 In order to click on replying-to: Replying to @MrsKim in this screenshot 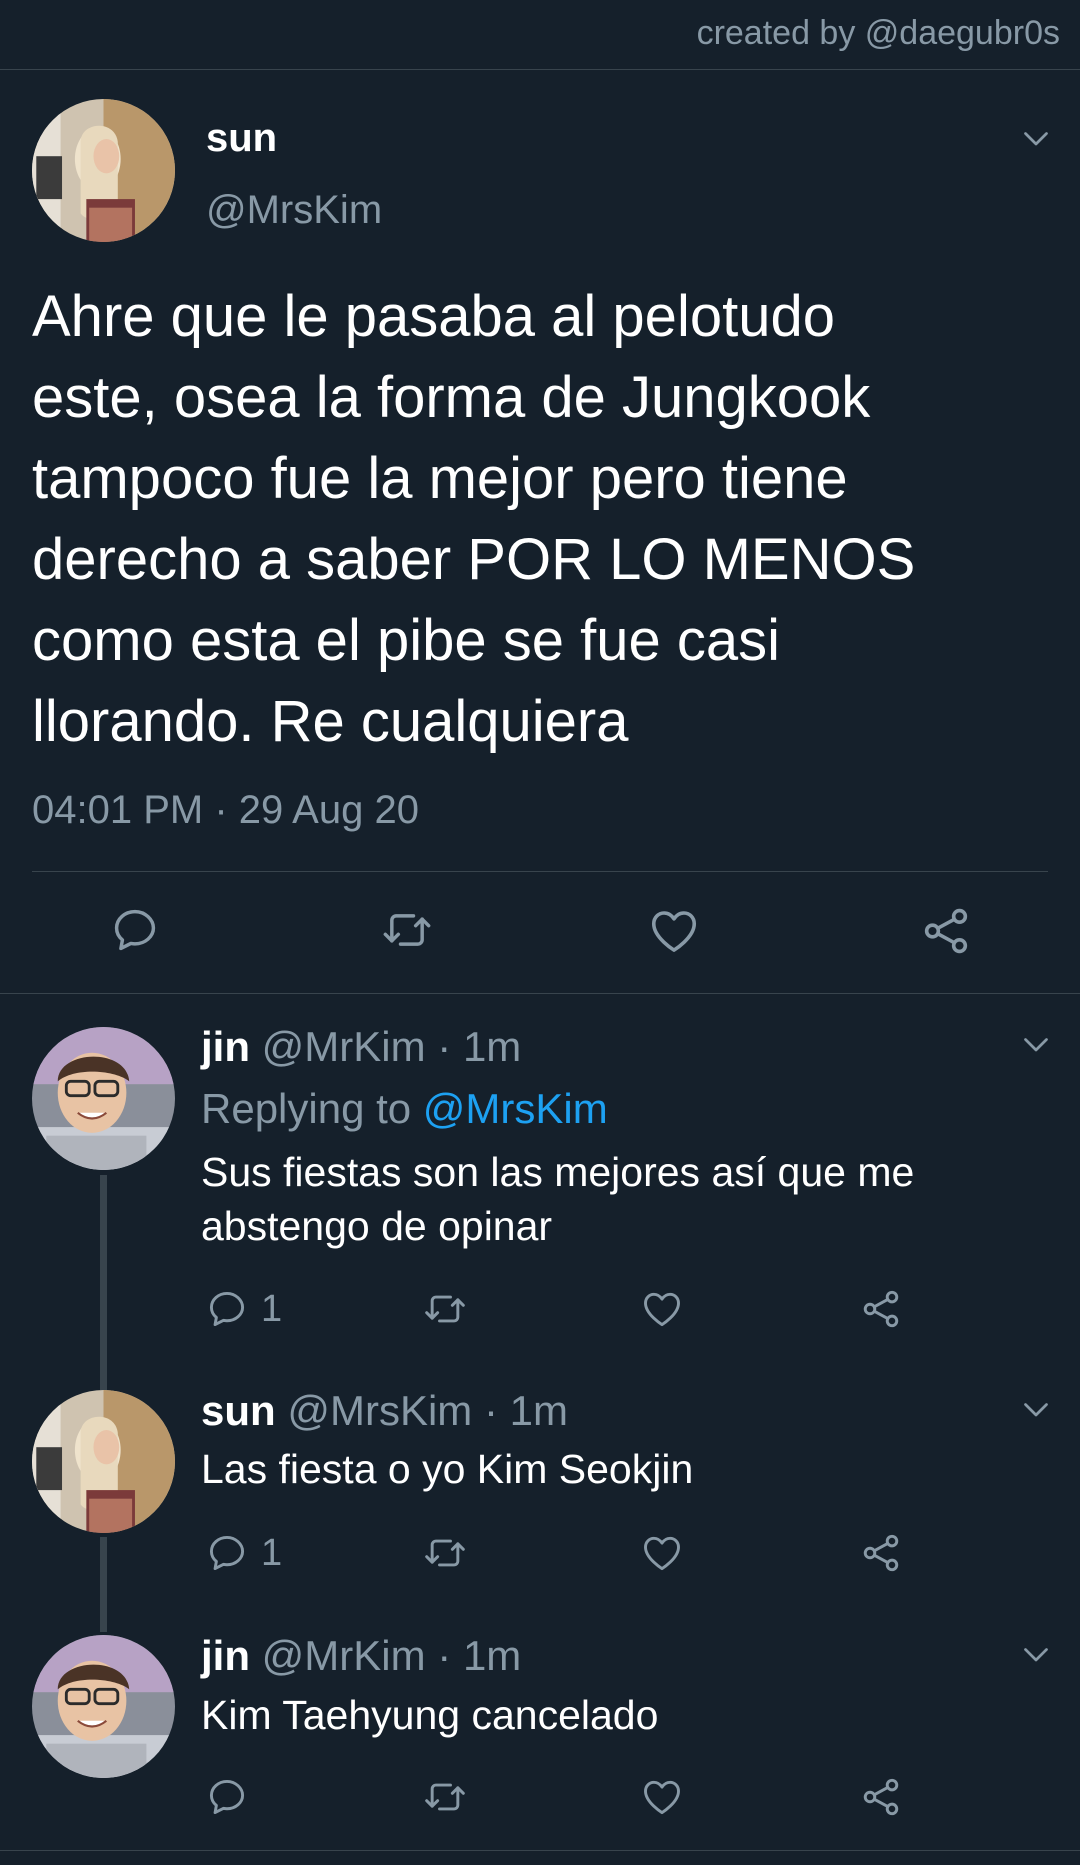, I will do `click(404, 1109)`.